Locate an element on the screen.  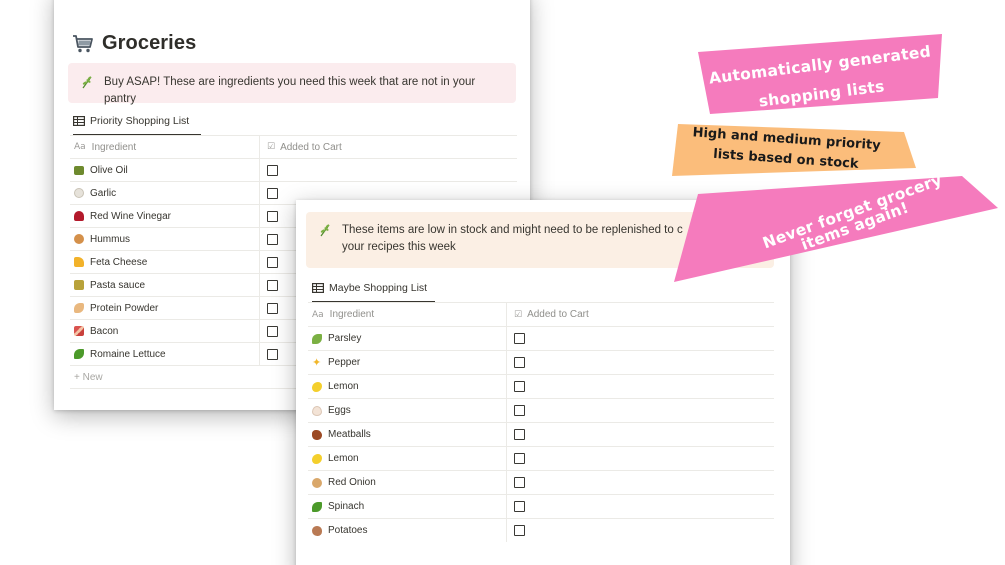
ingredient-name: Eggs is located at coordinates (339, 410).